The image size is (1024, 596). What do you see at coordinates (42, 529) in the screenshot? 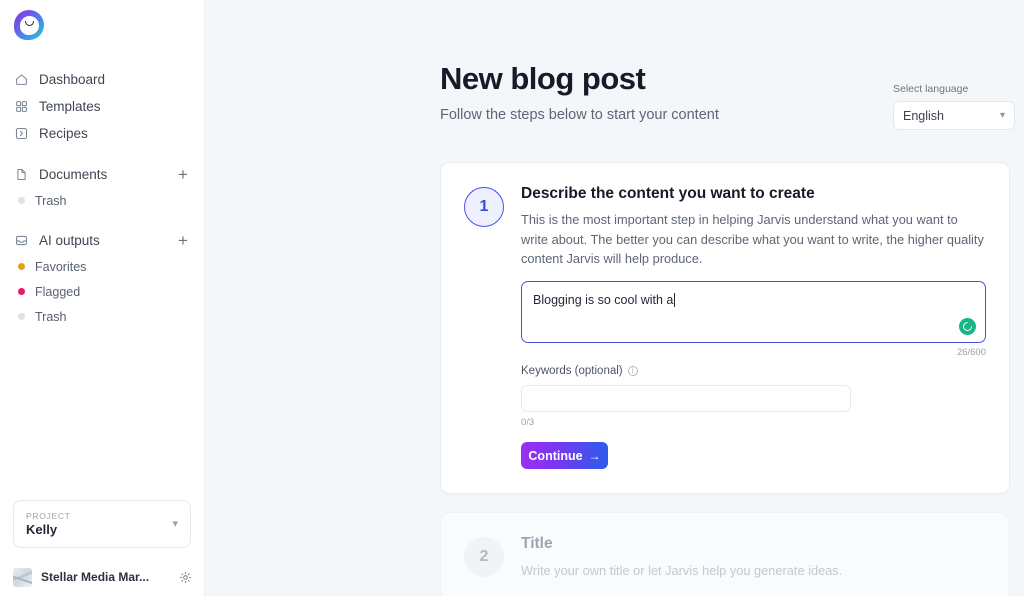
I see `project-name: Kelly` at bounding box center [42, 529].